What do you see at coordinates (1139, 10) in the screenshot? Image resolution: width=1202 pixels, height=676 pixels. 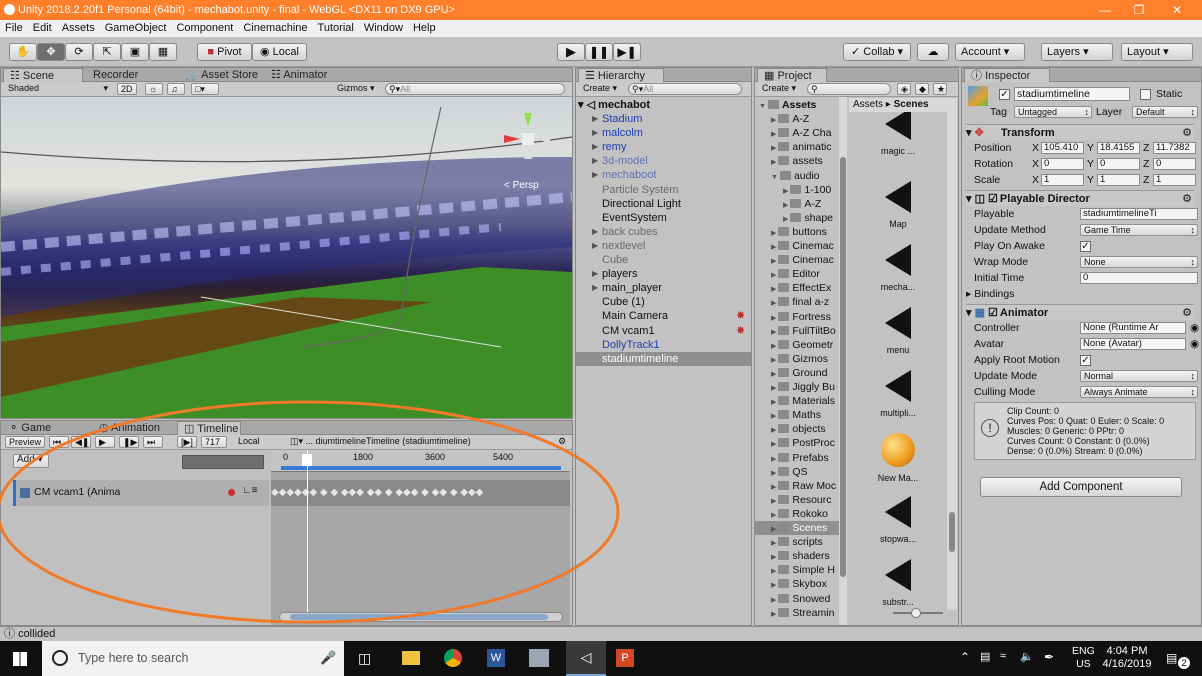 I see `maximize-button: ❐` at bounding box center [1139, 10].